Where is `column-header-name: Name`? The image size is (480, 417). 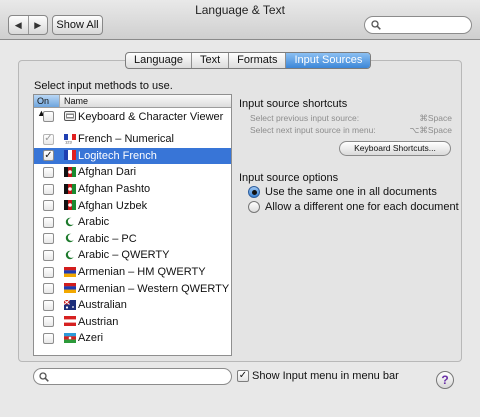
column-header-name: Name is located at coordinates (145, 101).